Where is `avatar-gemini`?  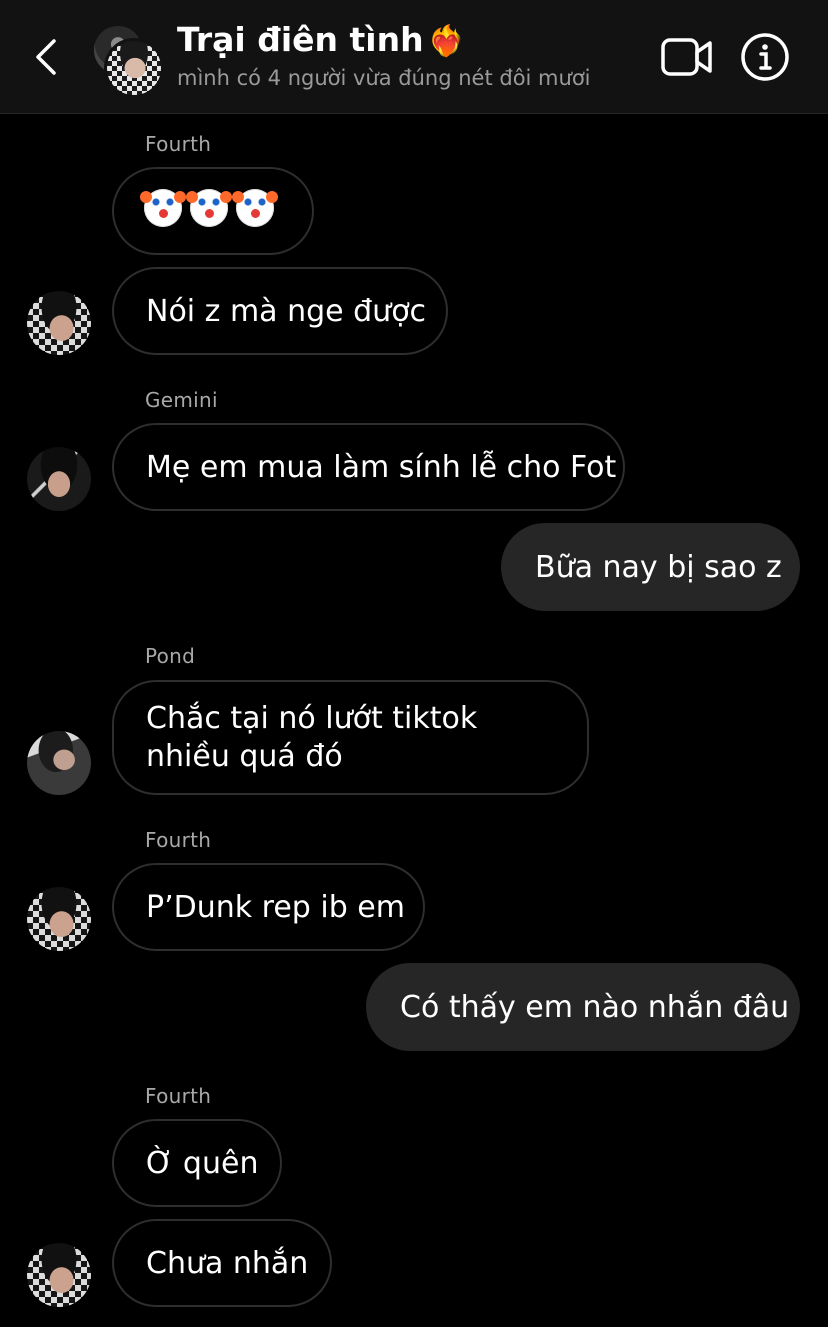
avatar-gemini is located at coordinates (59, 479).